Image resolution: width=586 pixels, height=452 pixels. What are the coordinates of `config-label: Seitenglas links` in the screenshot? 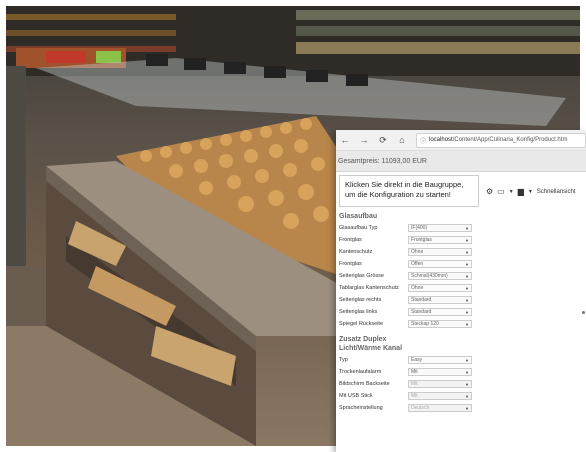 It's located at (358, 312).